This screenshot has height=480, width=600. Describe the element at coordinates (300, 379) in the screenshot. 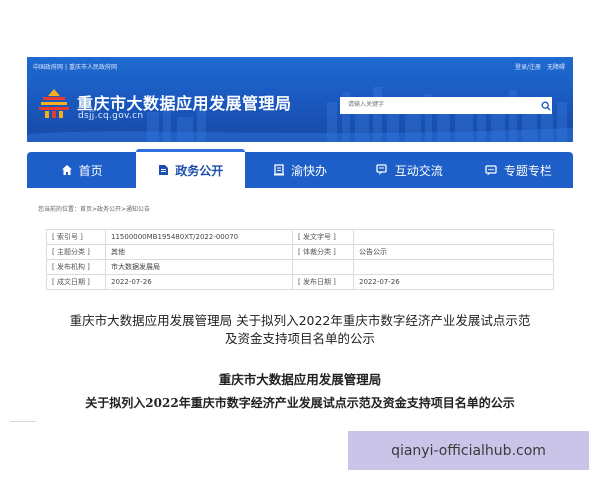

I see `body-org-name: 重庆市大数据应用发展管理局` at that location.